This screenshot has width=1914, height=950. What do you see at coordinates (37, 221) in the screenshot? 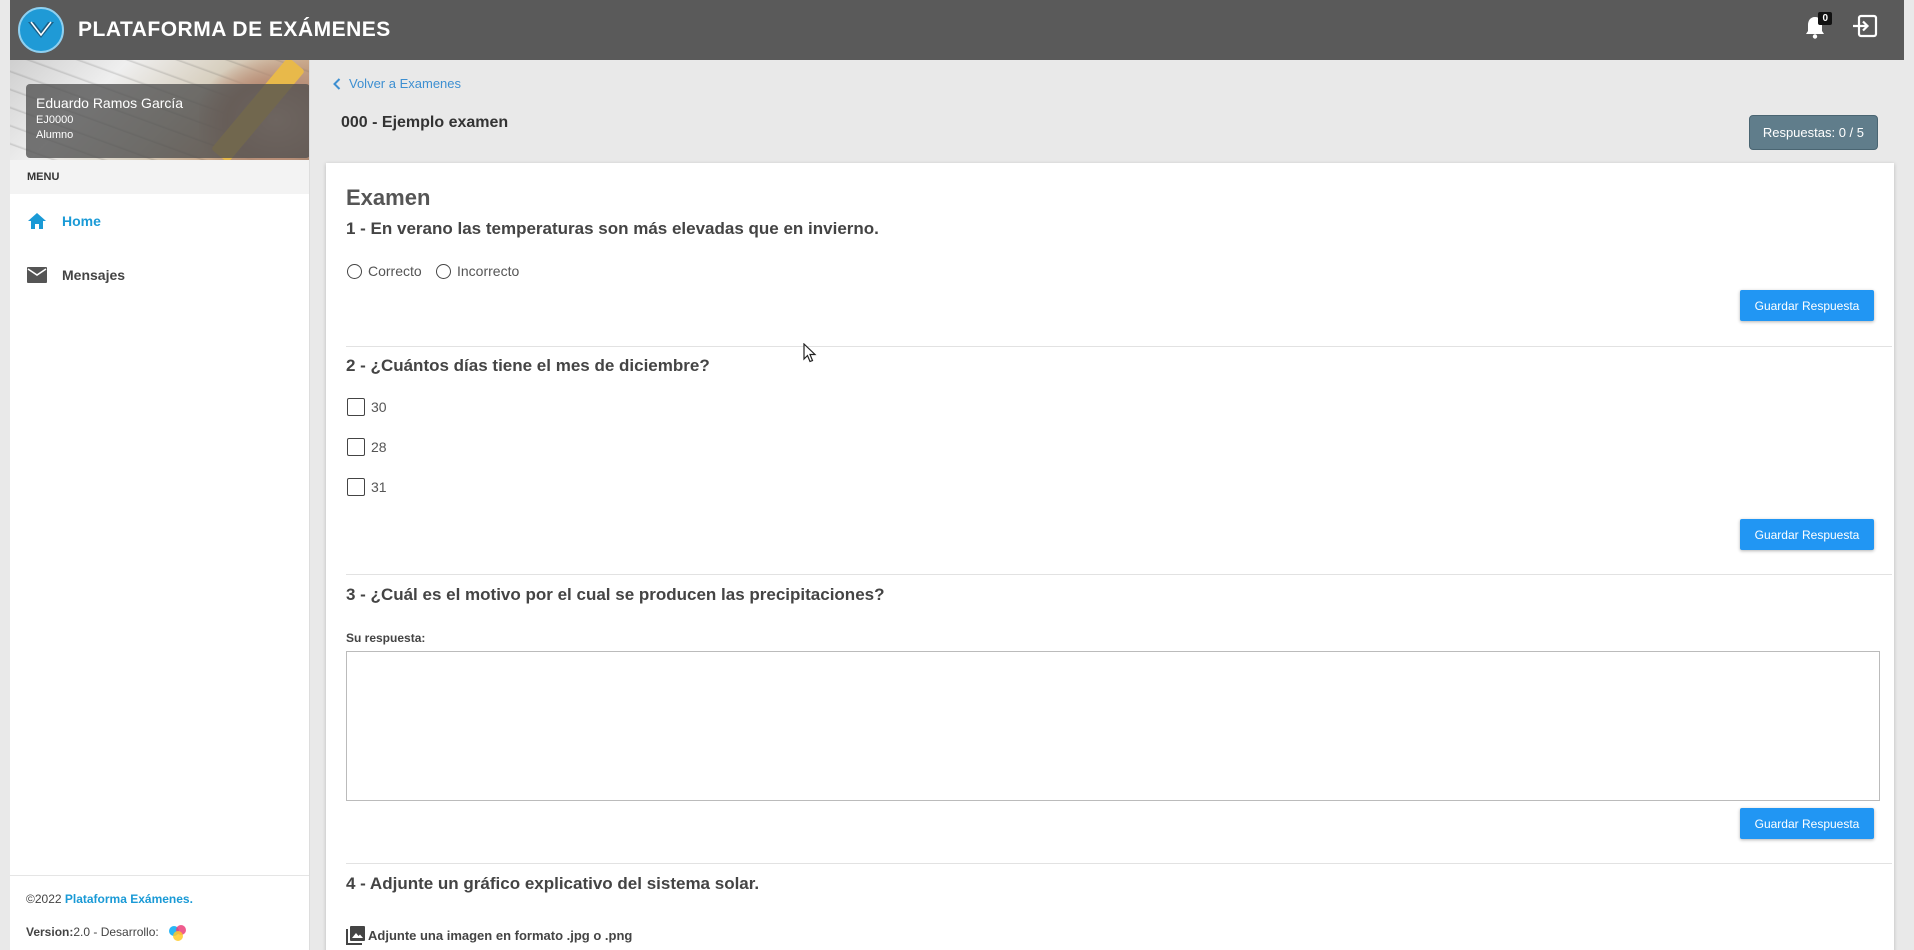
I see `home-icon` at bounding box center [37, 221].